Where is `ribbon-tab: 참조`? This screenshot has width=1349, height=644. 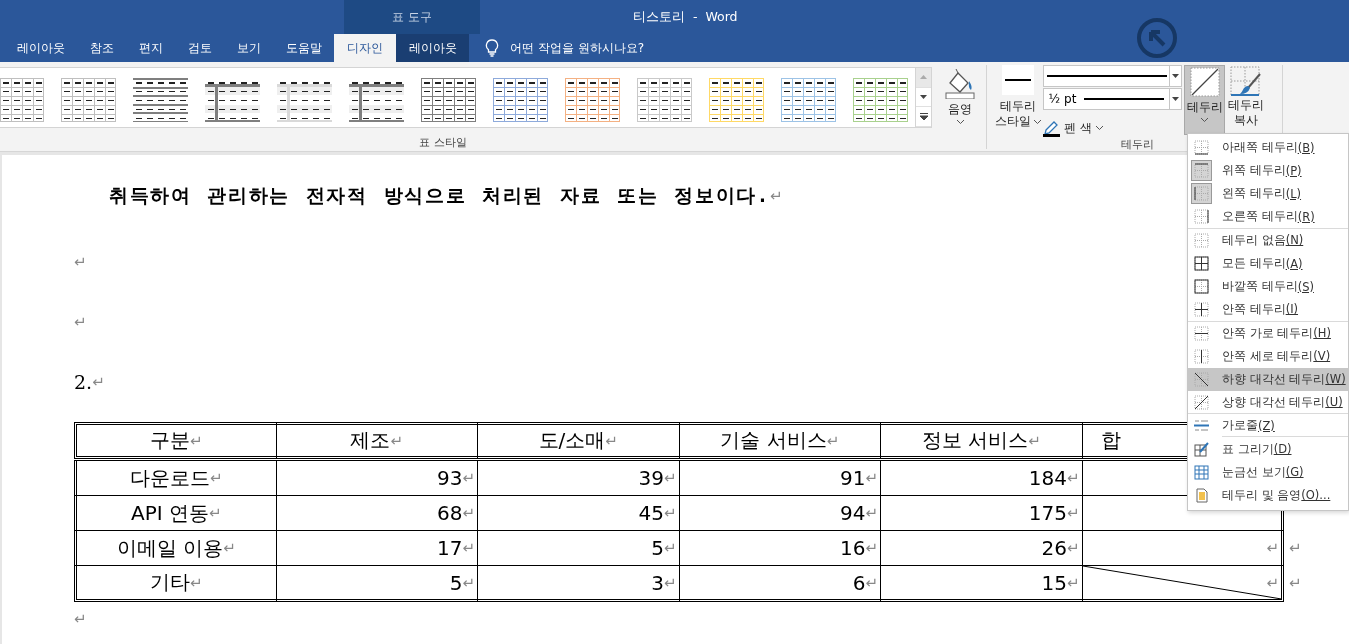
ribbon-tab: 참조 is located at coordinates (101, 48).